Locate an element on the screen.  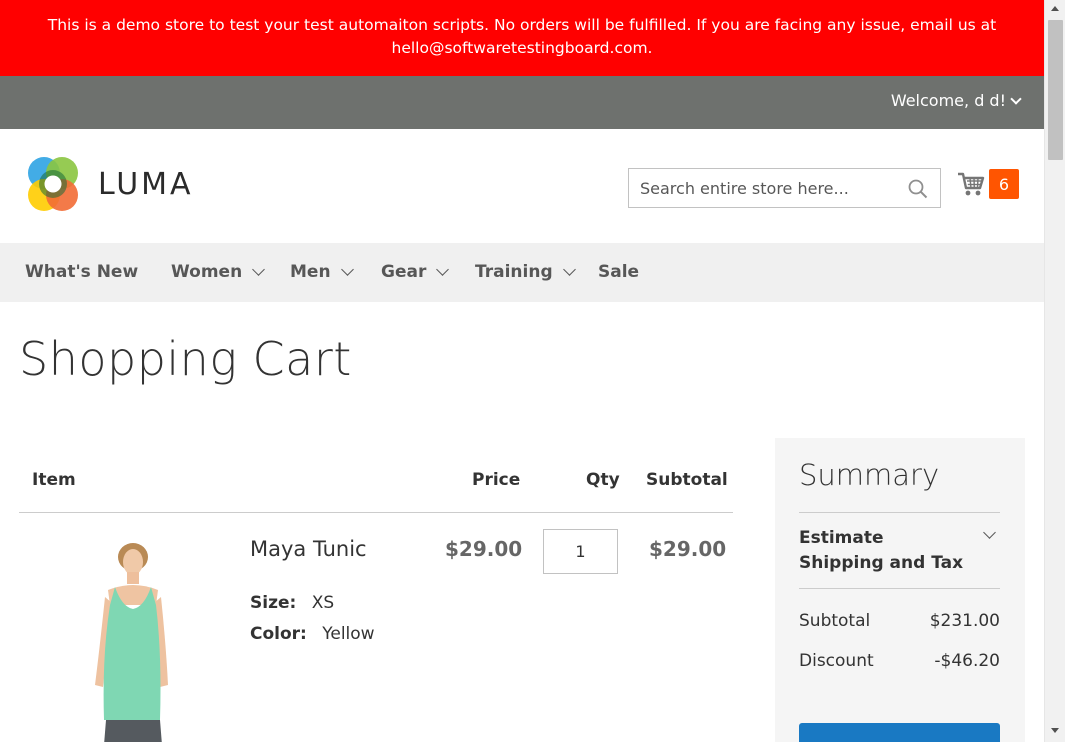
scroll-down-arrow-icon is located at coordinates (1055, 730).